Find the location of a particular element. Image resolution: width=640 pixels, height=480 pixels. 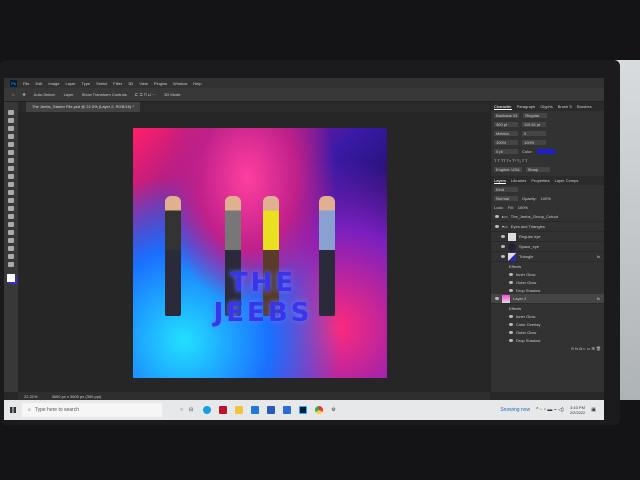

file-explorer-icon is located at coordinates (239, 410).